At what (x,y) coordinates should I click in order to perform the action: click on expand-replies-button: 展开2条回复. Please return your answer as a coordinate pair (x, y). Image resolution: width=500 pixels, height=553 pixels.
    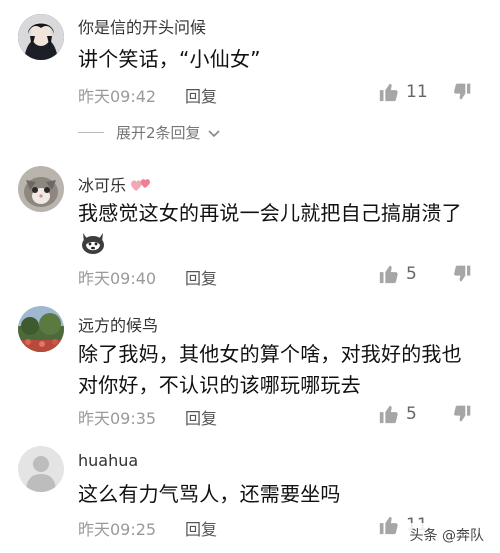
    Looking at the image, I should click on (149, 132).